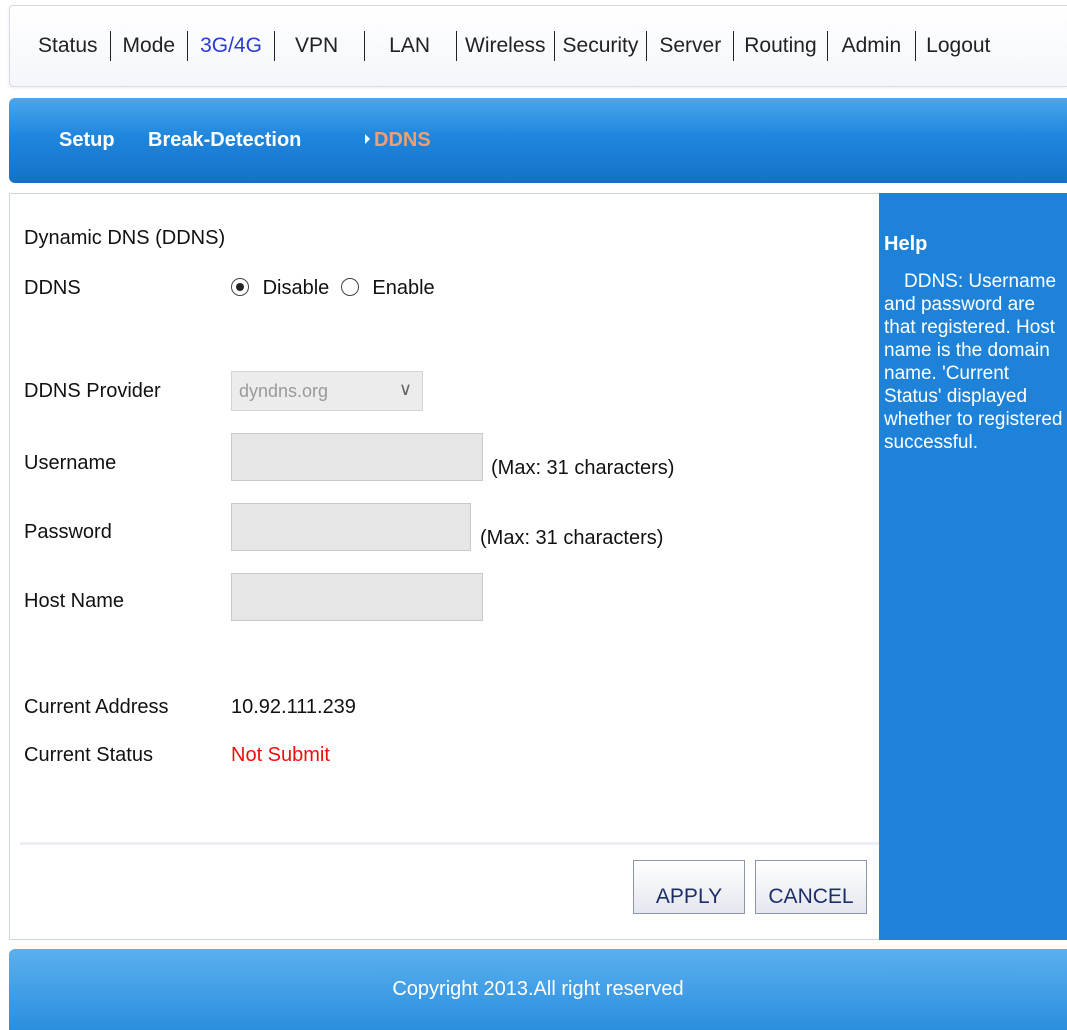 This screenshot has height=1030, width=1067. I want to click on ddns-radio-group: Disable Enable, so click(333, 288).